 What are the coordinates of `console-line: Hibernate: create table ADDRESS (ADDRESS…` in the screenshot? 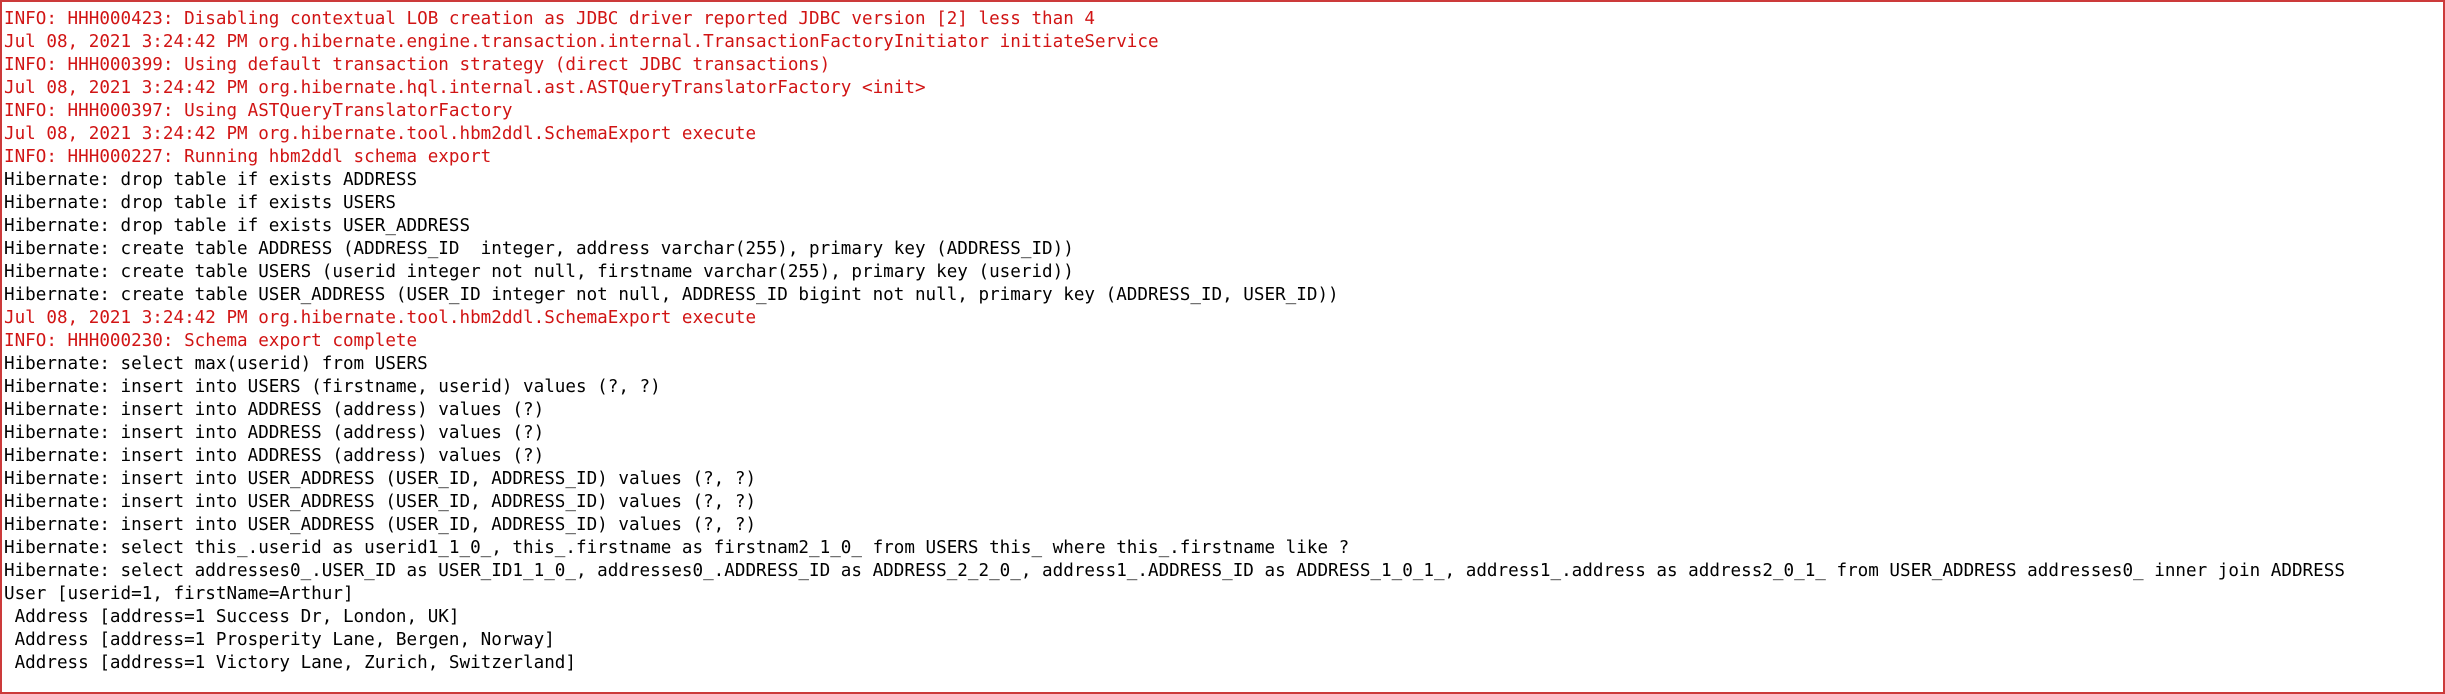 It's located at (539, 249).